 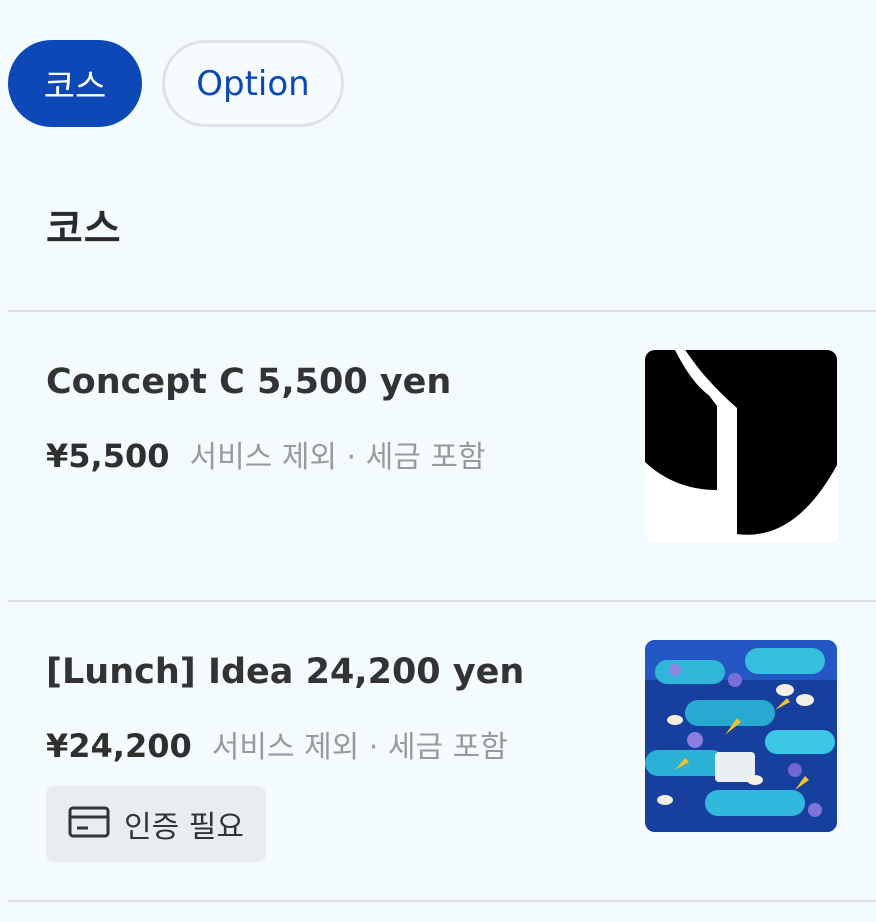 I want to click on food-photo-image, so click(x=741, y=736).